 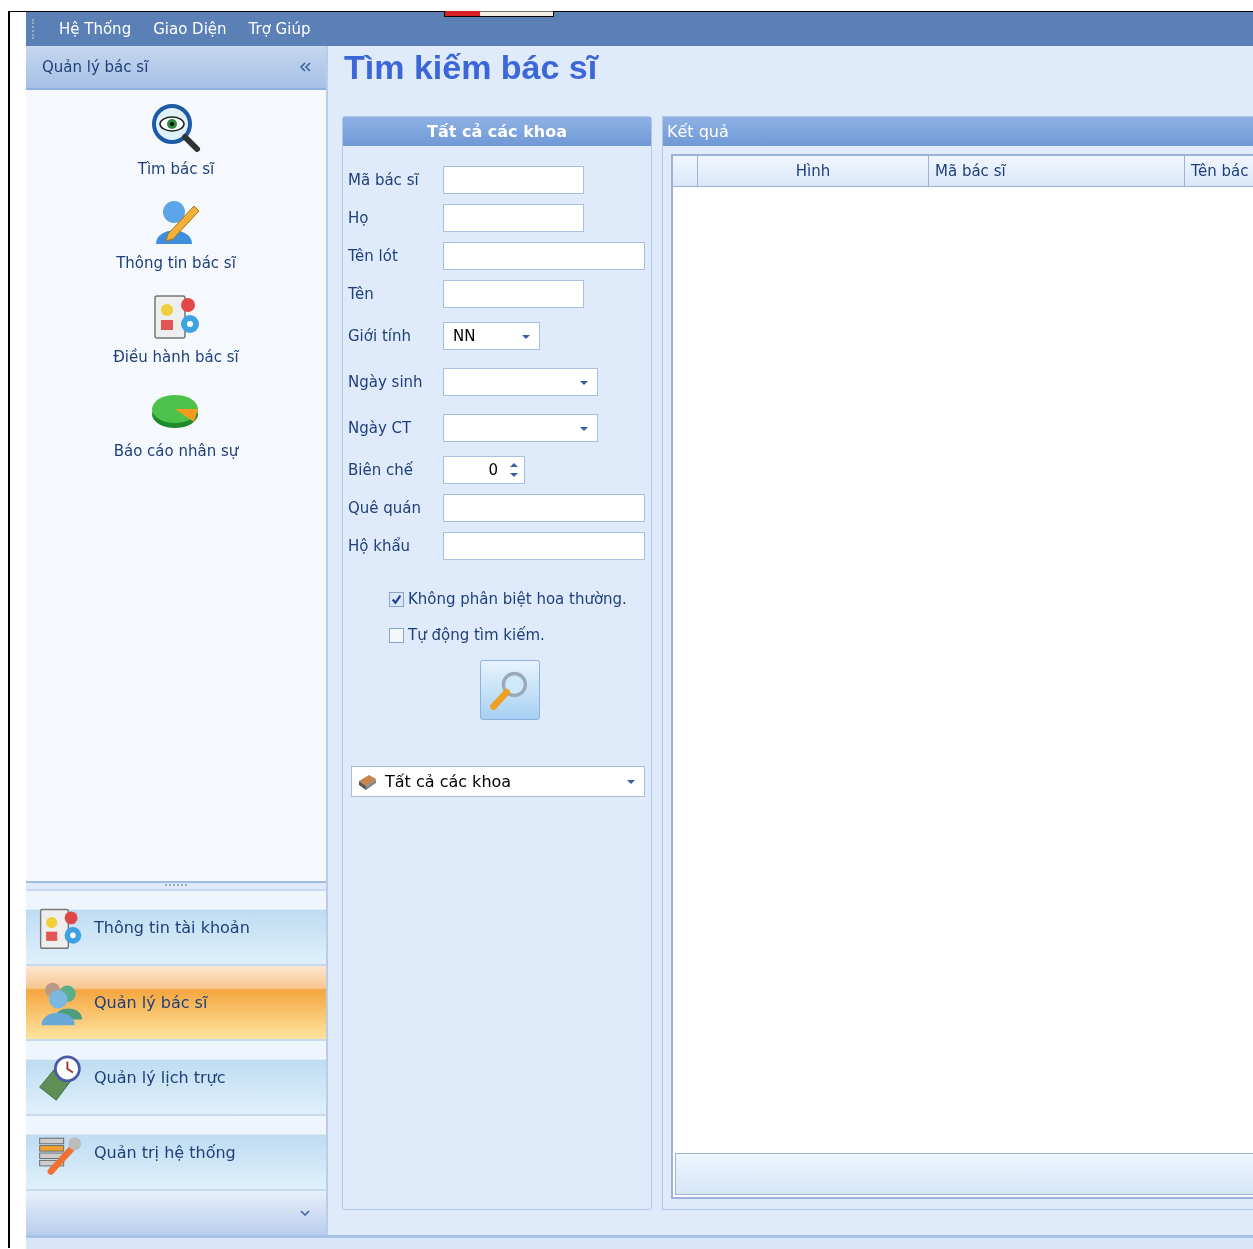 I want to click on field-label: Biên chế, so click(x=381, y=470).